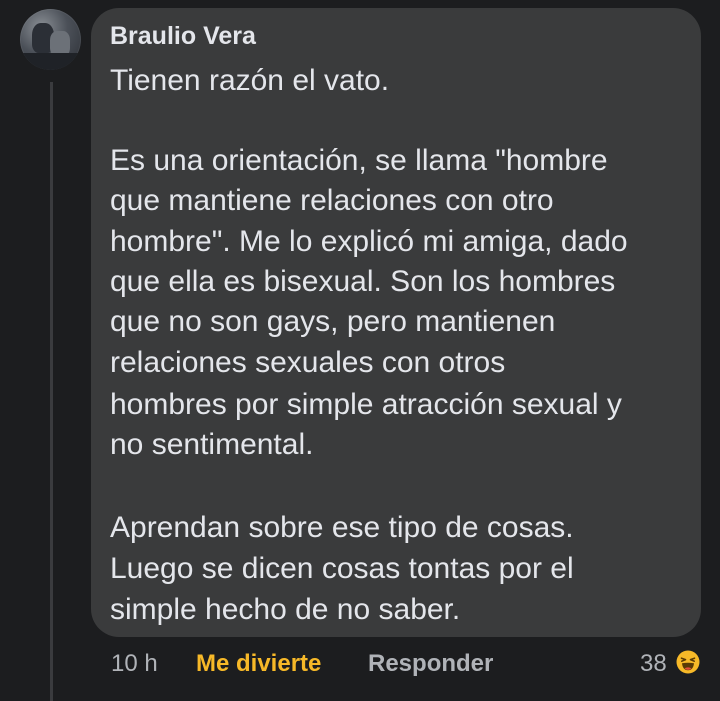 The width and height of the screenshot is (720, 701). What do you see at coordinates (183, 36) in the screenshot?
I see `comment-author: Braulio Vera` at bounding box center [183, 36].